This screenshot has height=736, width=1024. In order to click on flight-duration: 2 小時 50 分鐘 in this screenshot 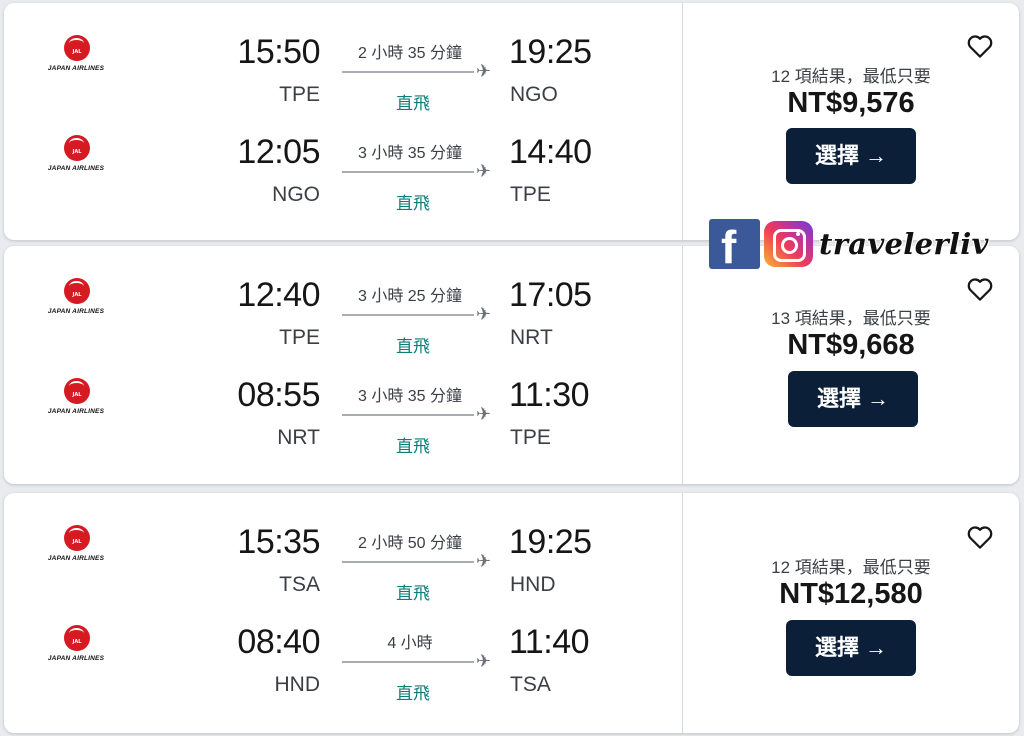, I will do `click(410, 543)`.